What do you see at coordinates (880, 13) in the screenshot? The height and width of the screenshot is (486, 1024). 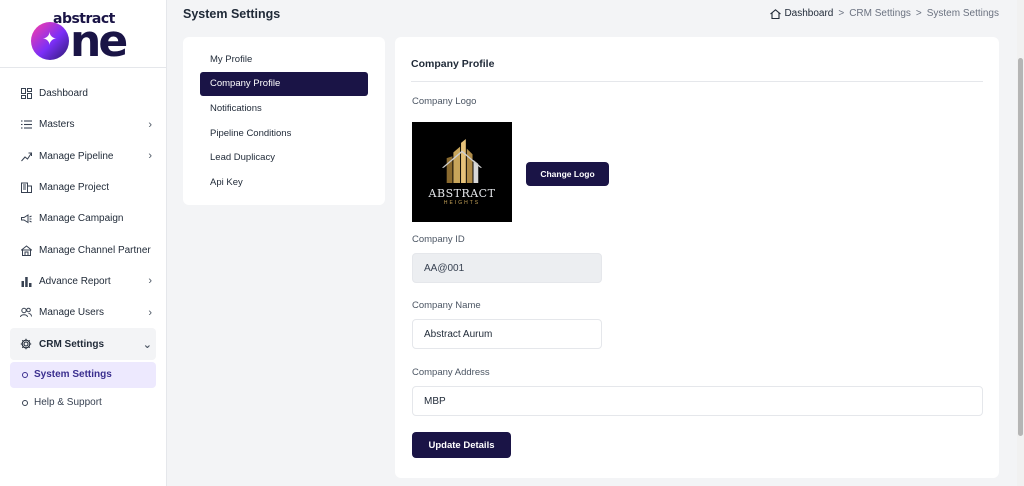 I see `breadcrumb-crm-settings: CRM Settings` at bounding box center [880, 13].